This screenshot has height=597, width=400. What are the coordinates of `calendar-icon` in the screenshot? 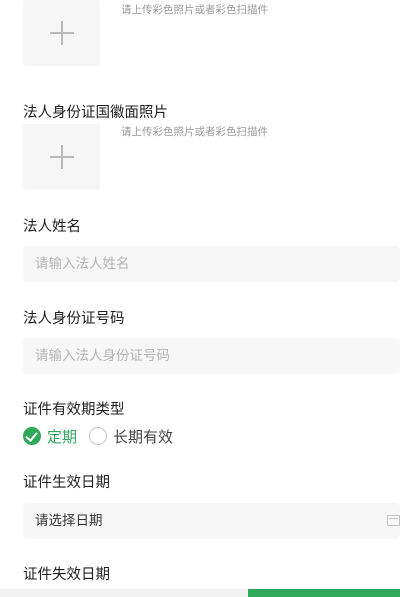 It's located at (393, 520).